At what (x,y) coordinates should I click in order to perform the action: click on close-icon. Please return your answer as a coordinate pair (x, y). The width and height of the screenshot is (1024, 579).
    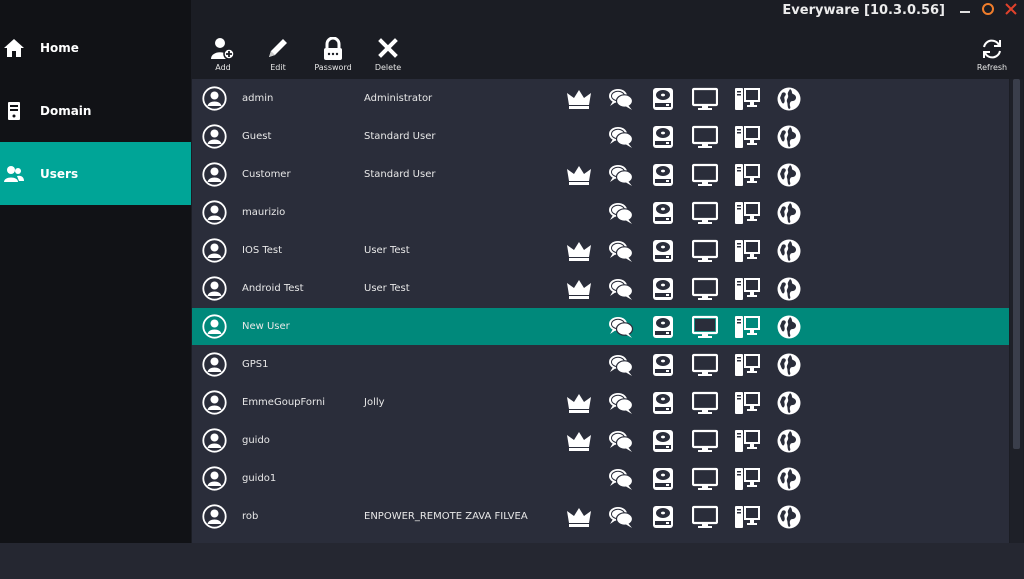
    Looking at the image, I should click on (1011, 9).